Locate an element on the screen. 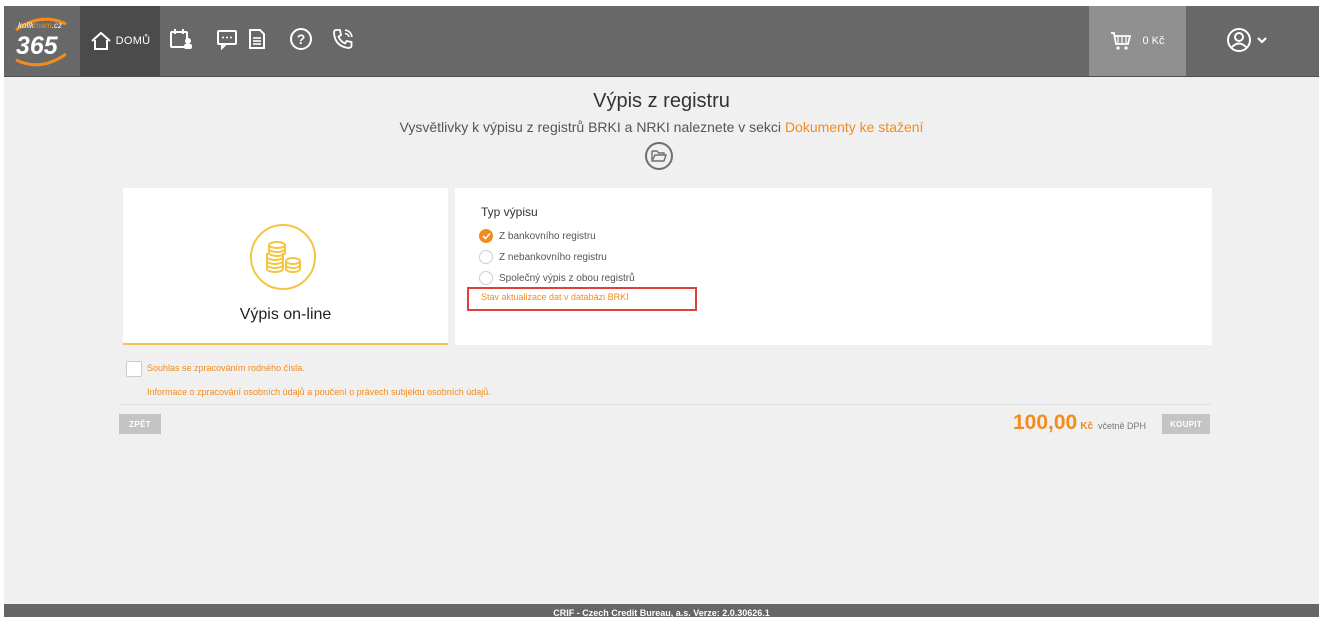 This screenshot has height=617, width=1323. radio-label: Společný výpis z obou registrů is located at coordinates (567, 278).